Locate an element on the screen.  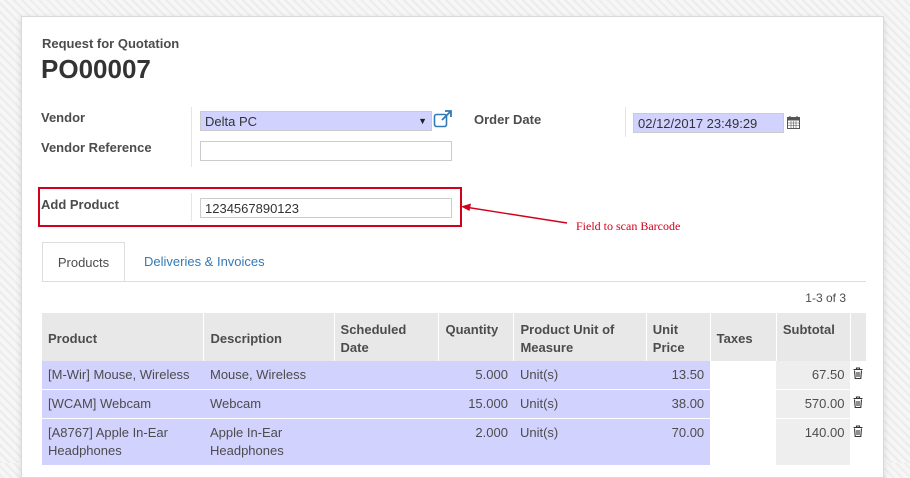
vendor-select-value: Delta PC is located at coordinates (231, 121).